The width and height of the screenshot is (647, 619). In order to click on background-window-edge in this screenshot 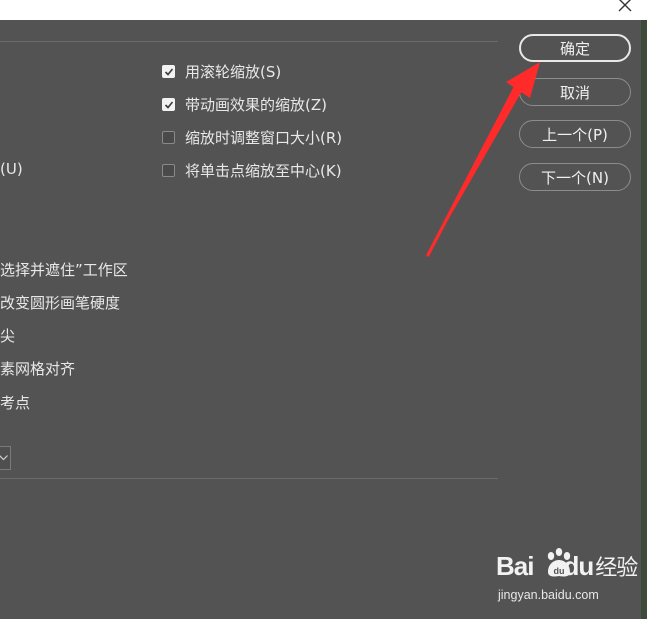, I will do `click(644, 319)`.